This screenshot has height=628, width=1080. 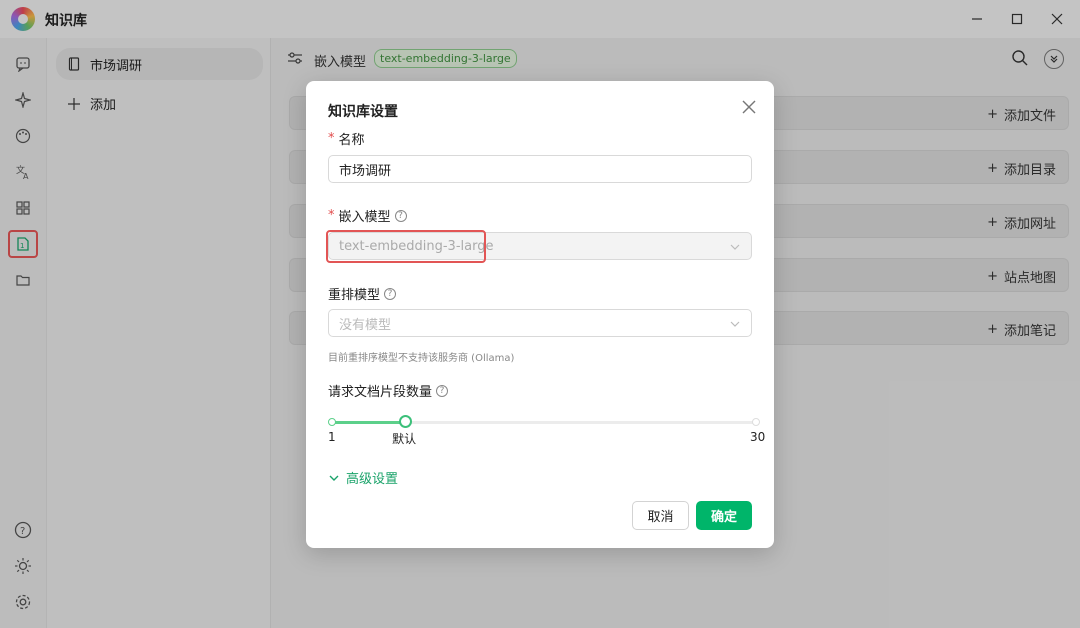 What do you see at coordinates (758, 437) in the screenshot?
I see `slider-max-label: 30` at bounding box center [758, 437].